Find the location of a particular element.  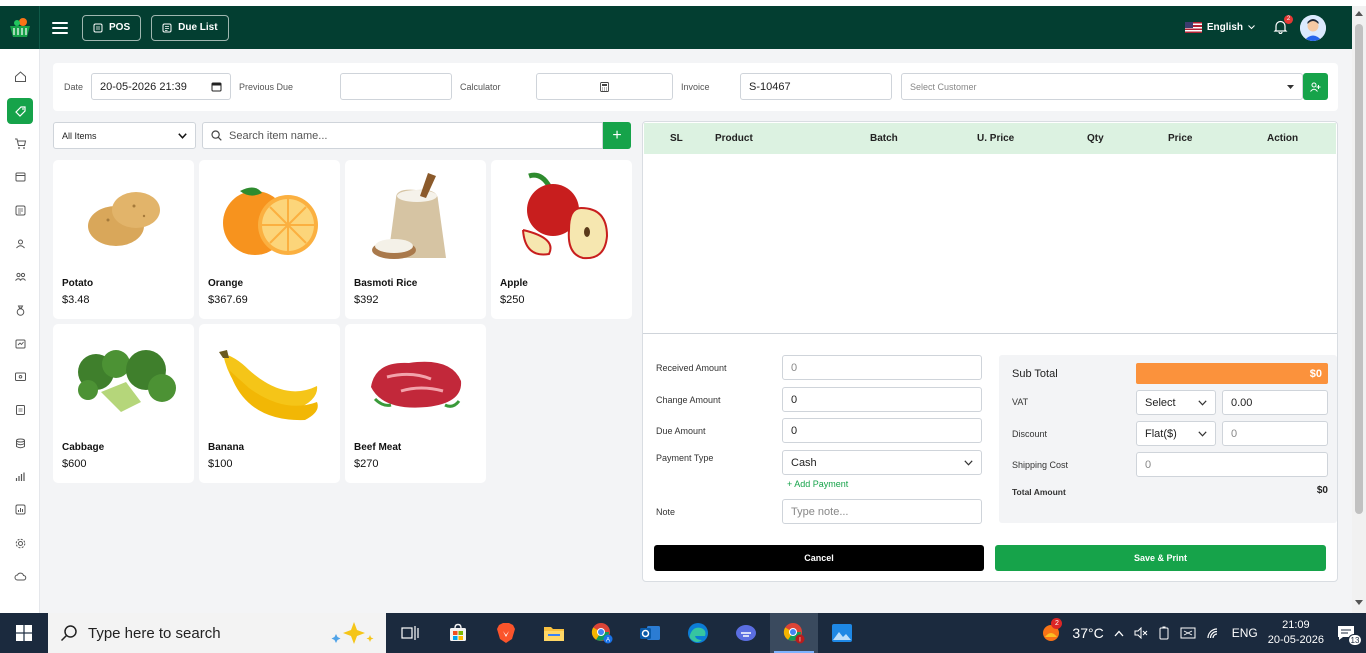

due-amount-input: 0 is located at coordinates (882, 430).